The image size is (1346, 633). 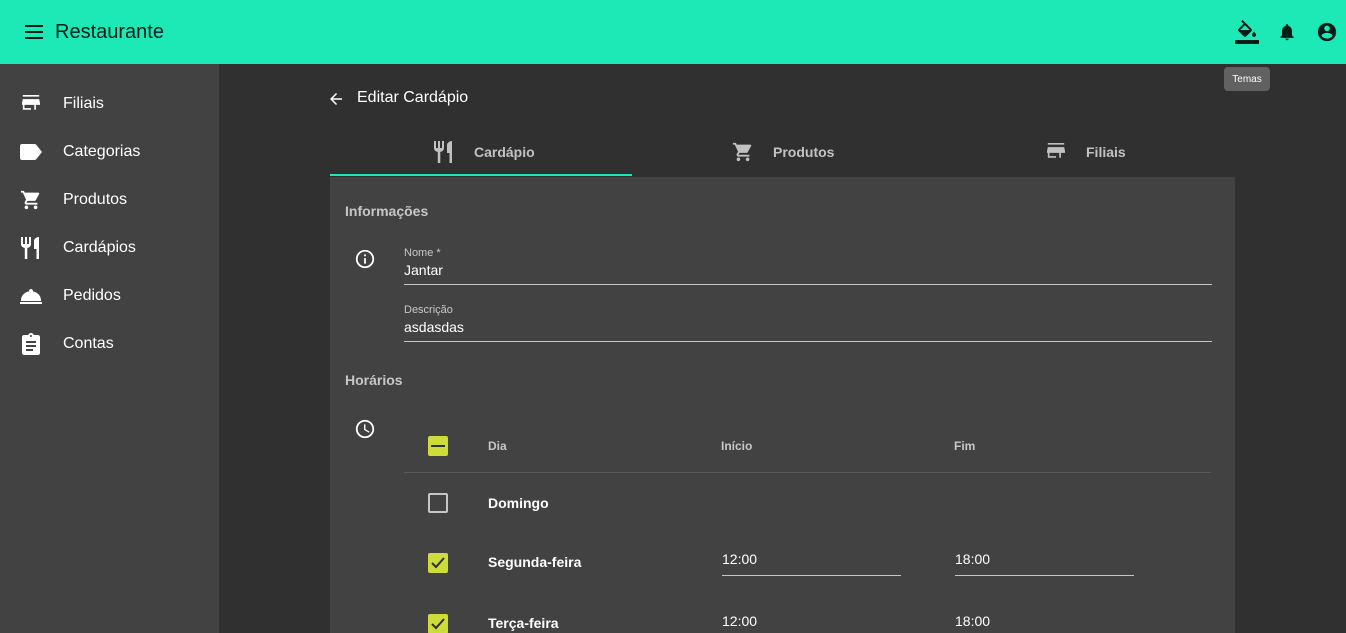 I want to click on bell-icon, so click(x=1287, y=32).